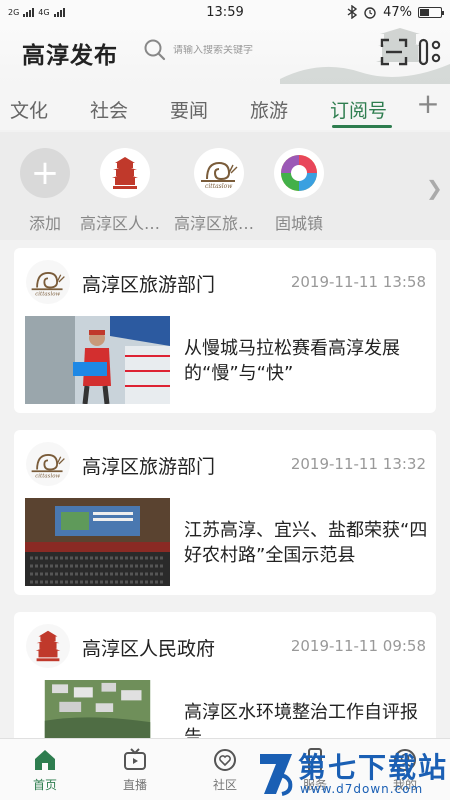 This screenshot has height=800, width=450. Describe the element at coordinates (225, 760) in the screenshot. I see `heart-icon` at that location.